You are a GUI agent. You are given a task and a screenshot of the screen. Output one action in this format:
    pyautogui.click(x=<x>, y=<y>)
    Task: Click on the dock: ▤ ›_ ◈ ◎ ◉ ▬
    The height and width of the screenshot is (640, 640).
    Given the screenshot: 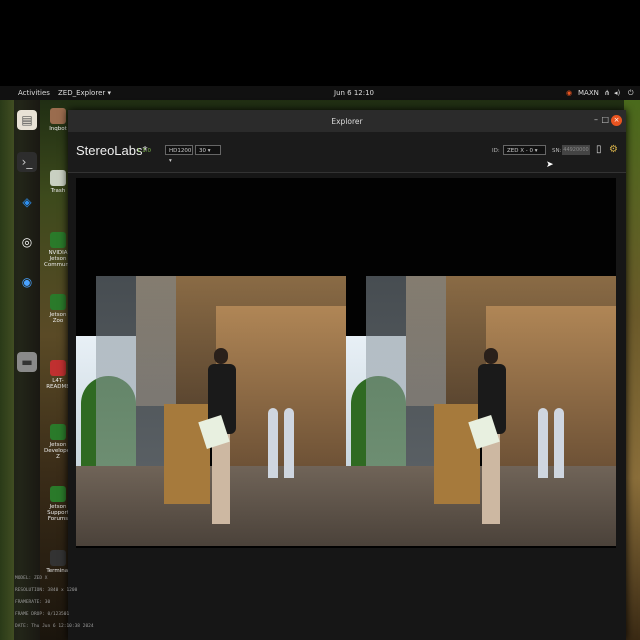 What is the action you would take?
    pyautogui.click(x=27, y=370)
    